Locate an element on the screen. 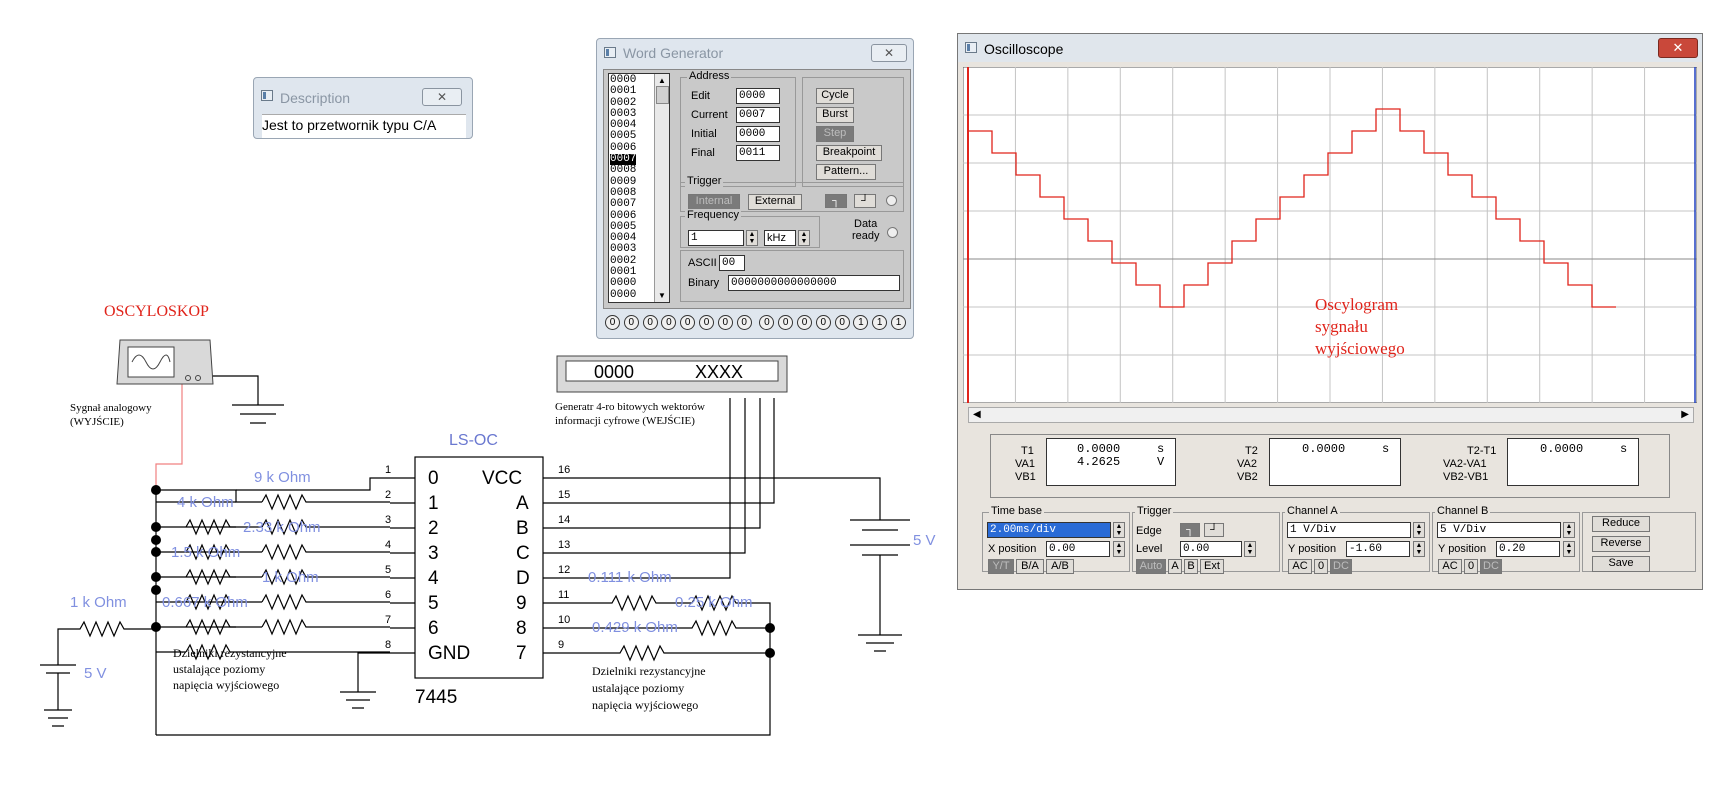  channel-b-ypos-field: 0.20 is located at coordinates (1528, 549).